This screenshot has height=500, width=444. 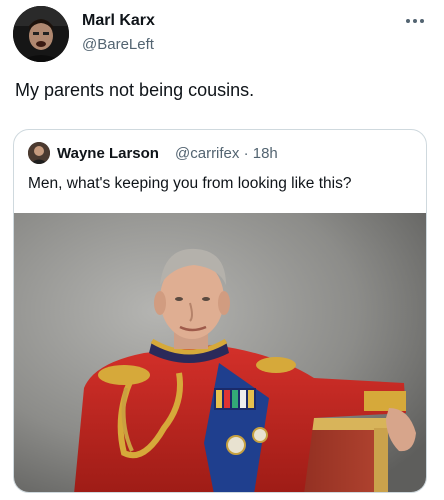 I want to click on quoted-author-name: Wayne Larson, so click(x=108, y=153).